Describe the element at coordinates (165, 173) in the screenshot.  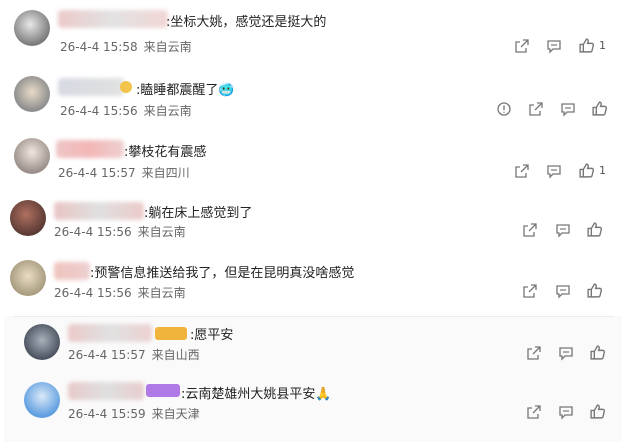
I see `comment-location: 来自四川` at that location.